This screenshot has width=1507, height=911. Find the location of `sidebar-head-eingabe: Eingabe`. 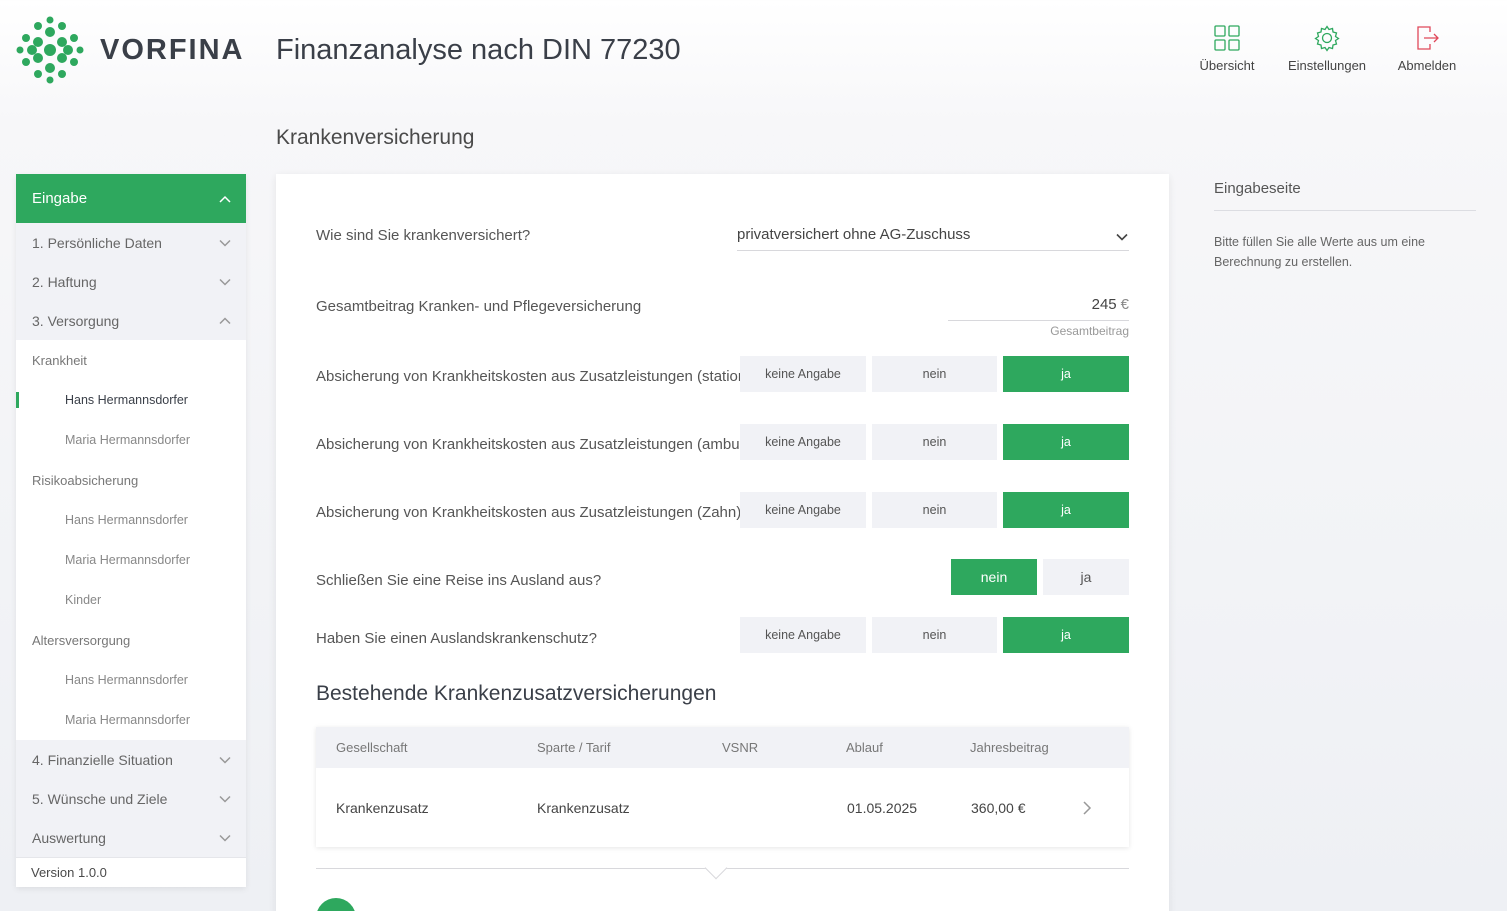

sidebar-head-eingabe: Eingabe is located at coordinates (131, 198).